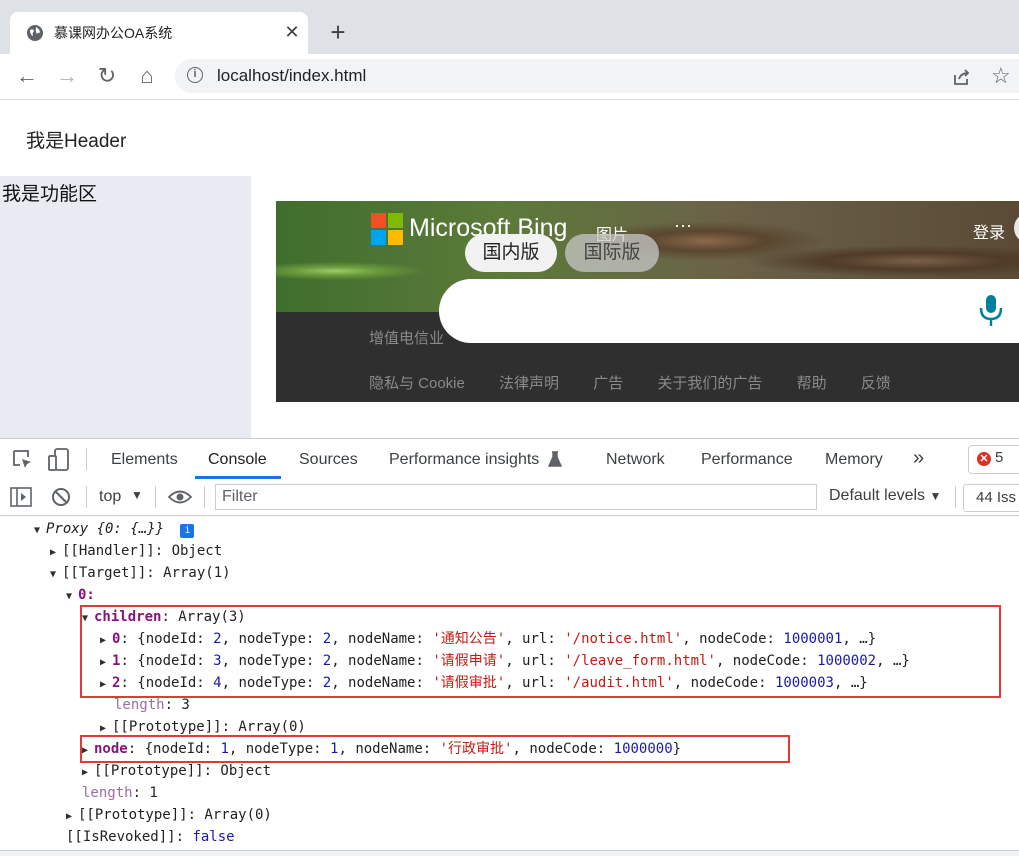 This screenshot has height=856, width=1019. What do you see at coordinates (877, 495) in the screenshot?
I see `log-levels-label: Default levels` at bounding box center [877, 495].